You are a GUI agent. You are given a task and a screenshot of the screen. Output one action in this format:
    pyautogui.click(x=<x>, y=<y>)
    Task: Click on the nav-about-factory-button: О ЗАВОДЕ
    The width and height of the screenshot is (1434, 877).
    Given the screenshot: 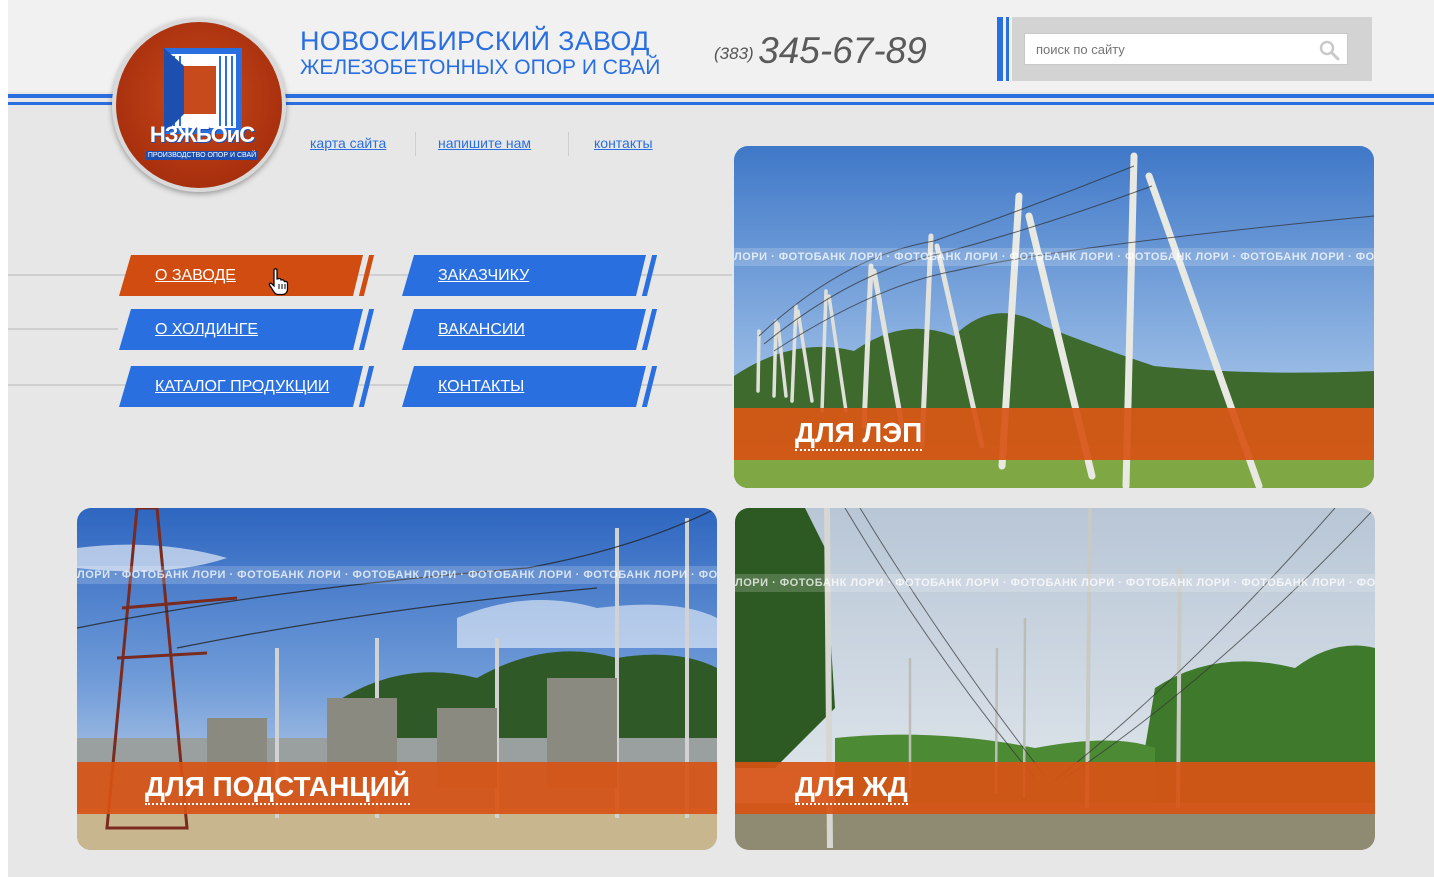 What is the action you would take?
    pyautogui.click(x=241, y=275)
    